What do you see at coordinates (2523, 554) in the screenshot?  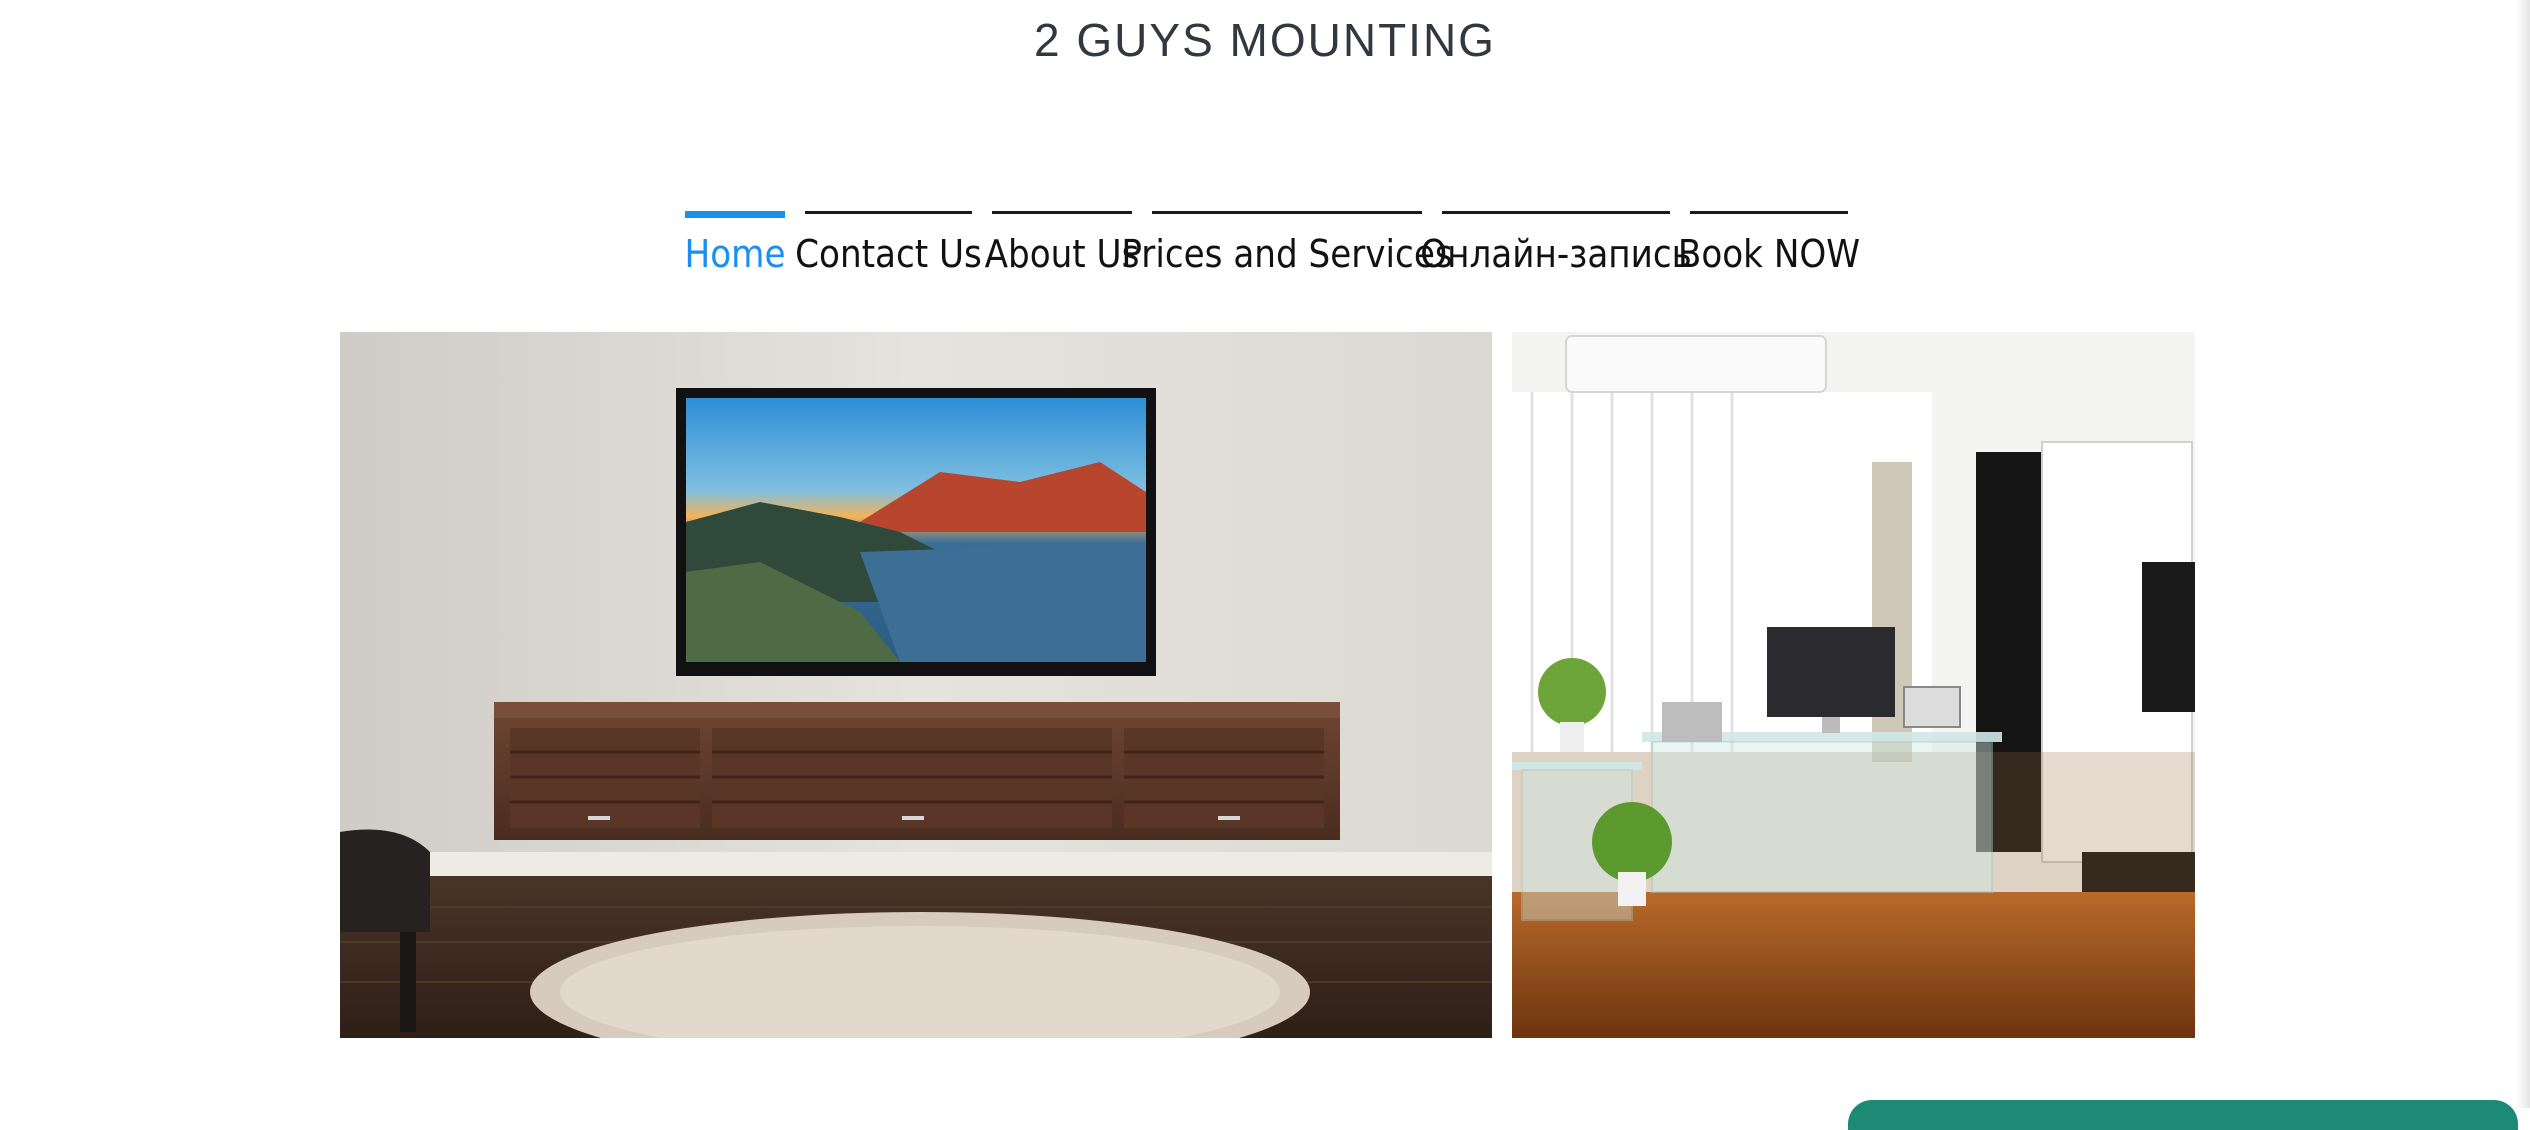 I see `scrollbar-edge` at bounding box center [2523, 554].